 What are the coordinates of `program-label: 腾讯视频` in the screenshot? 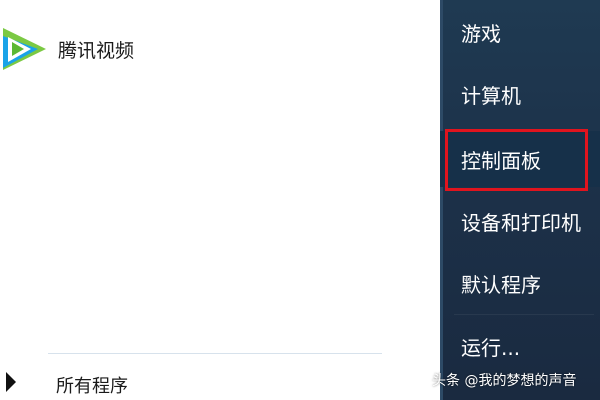 It's located at (96, 51).